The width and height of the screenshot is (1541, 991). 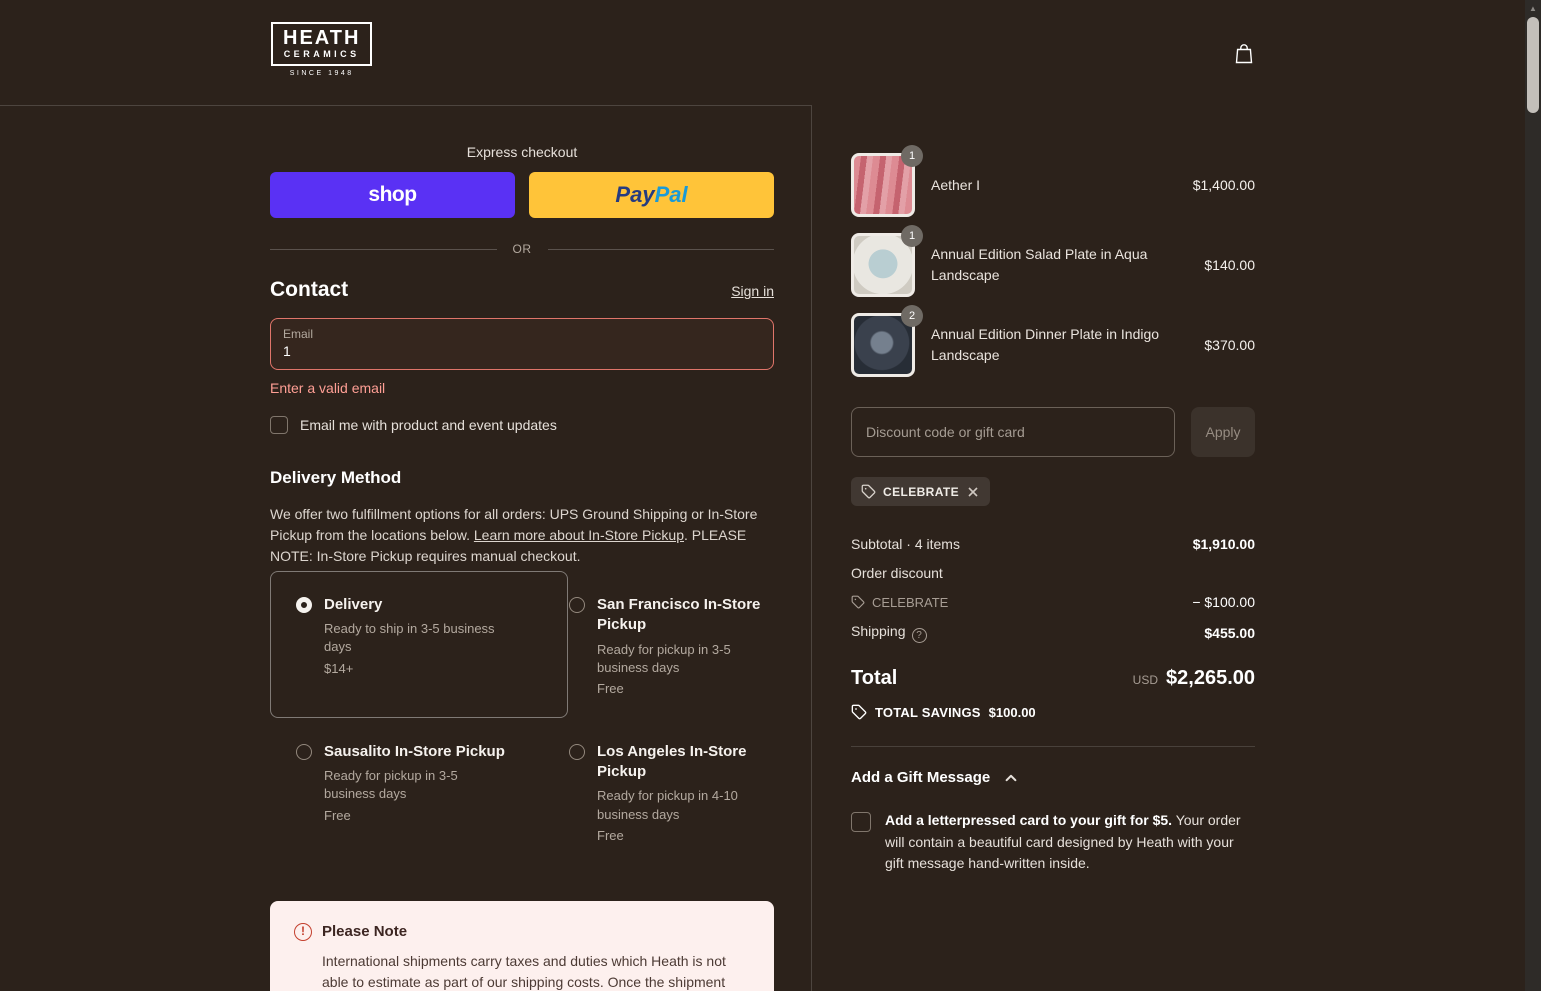 I want to click on delivery-method-heading: Delivery Method, so click(x=336, y=477).